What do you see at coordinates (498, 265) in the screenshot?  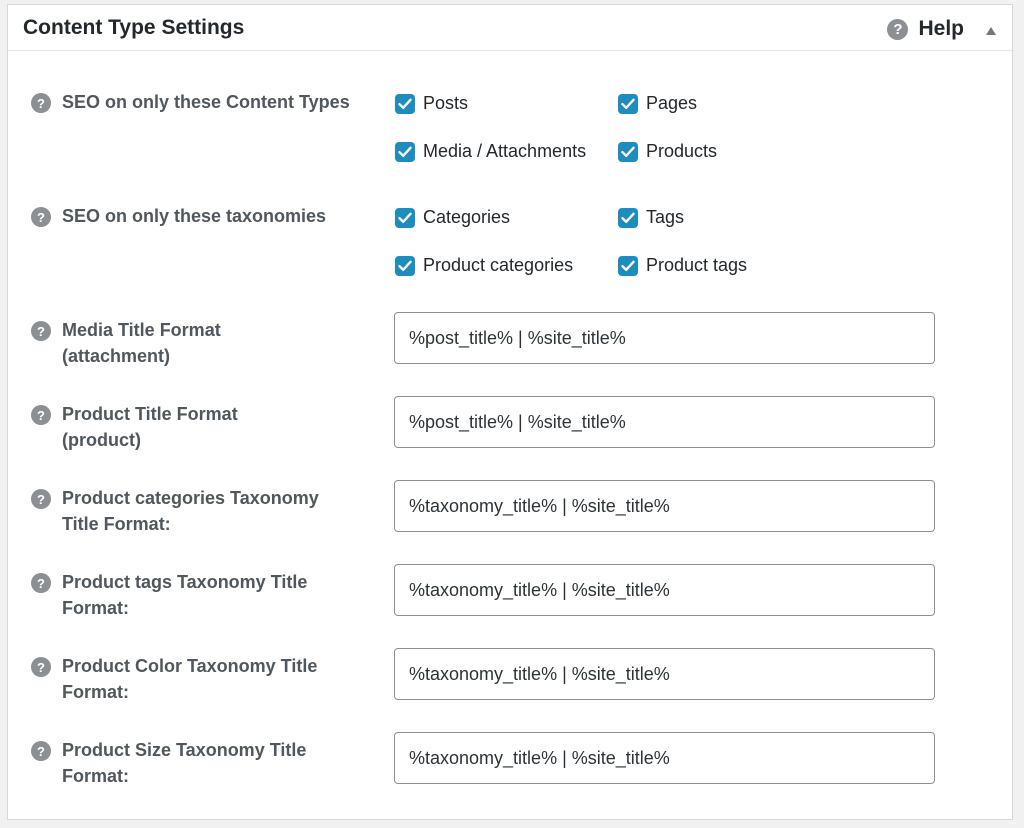 I see `checkbox-label: Product categories` at bounding box center [498, 265].